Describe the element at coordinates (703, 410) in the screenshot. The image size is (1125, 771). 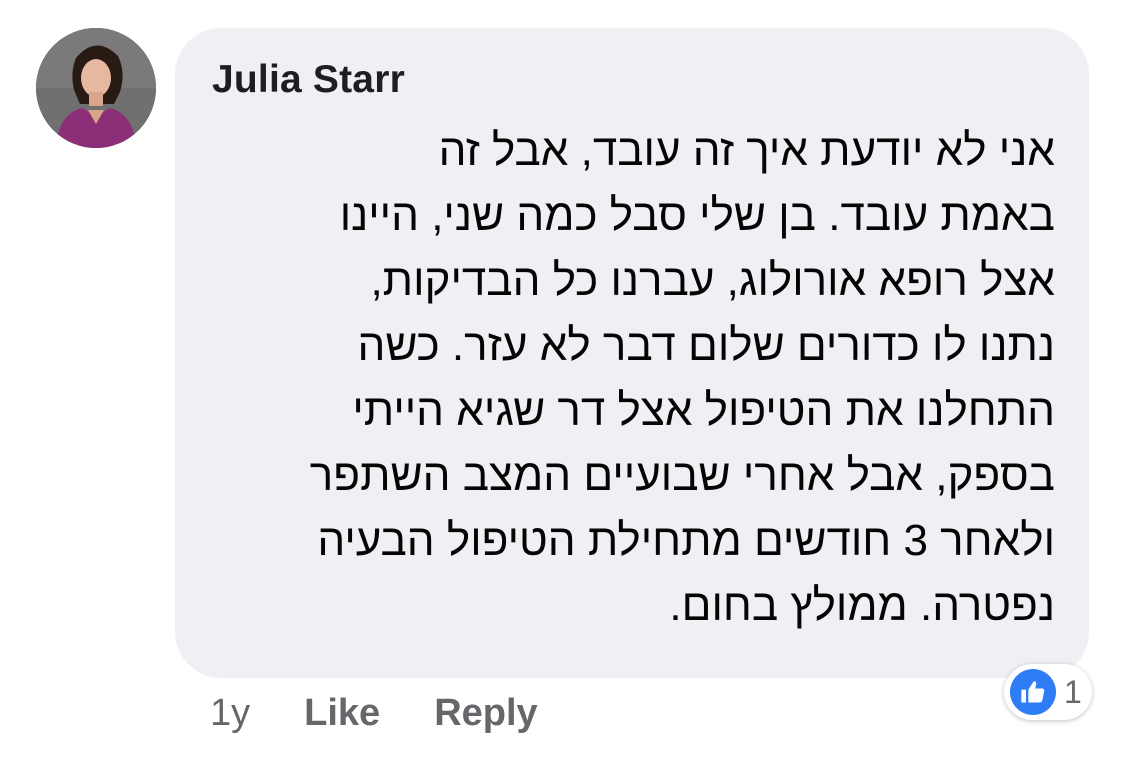
I see `comment-line: התחלנו את הטיפול אצל דר שגיא הייתי` at that location.